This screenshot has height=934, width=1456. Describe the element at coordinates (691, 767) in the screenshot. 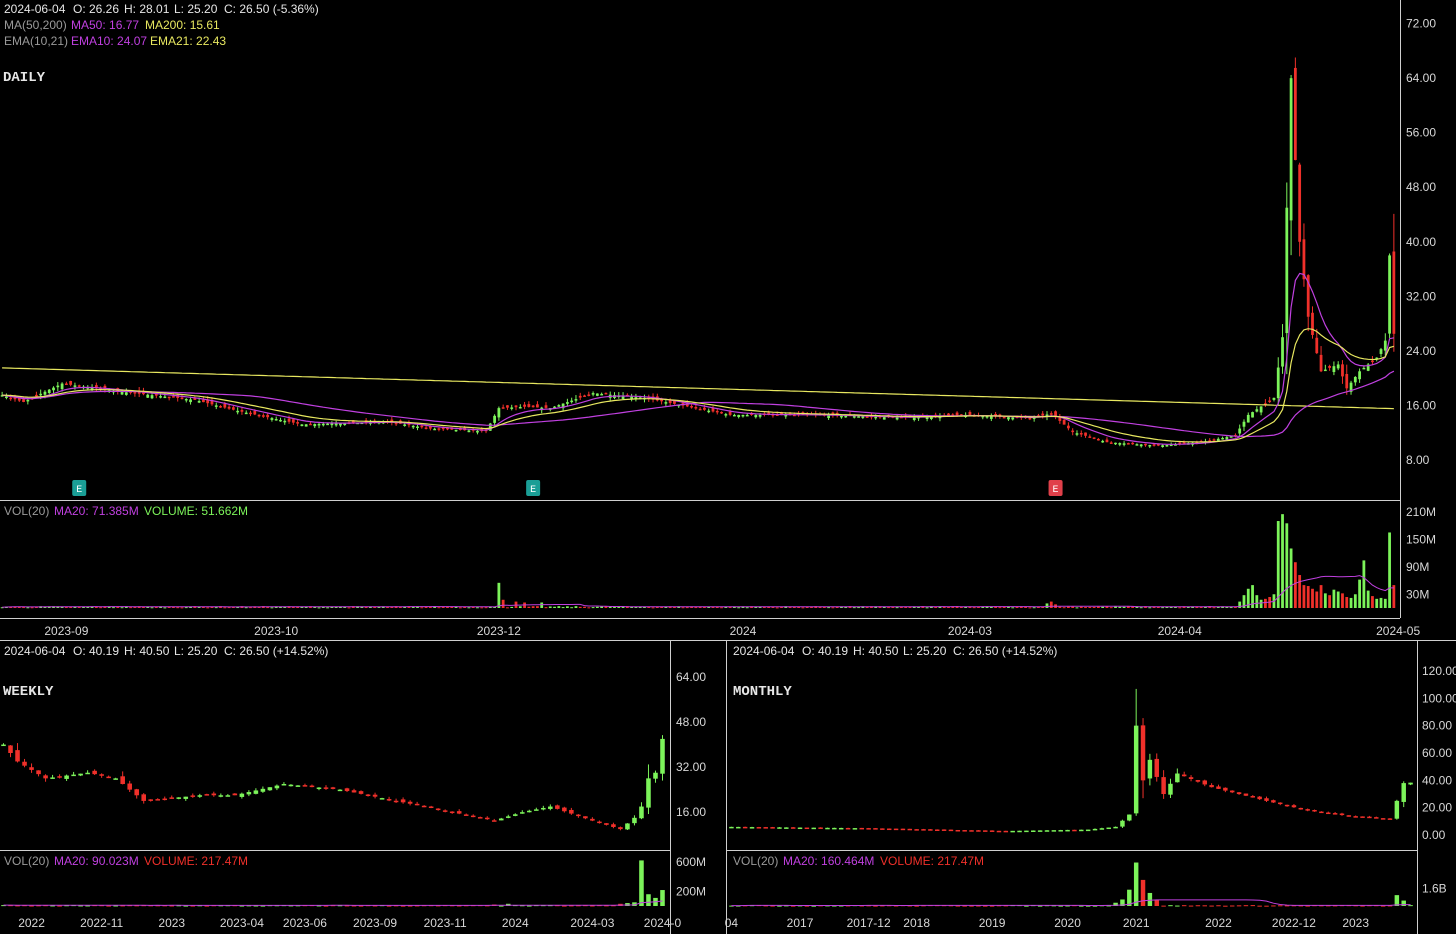

I see `weekly-y-tick: 32.00` at that location.